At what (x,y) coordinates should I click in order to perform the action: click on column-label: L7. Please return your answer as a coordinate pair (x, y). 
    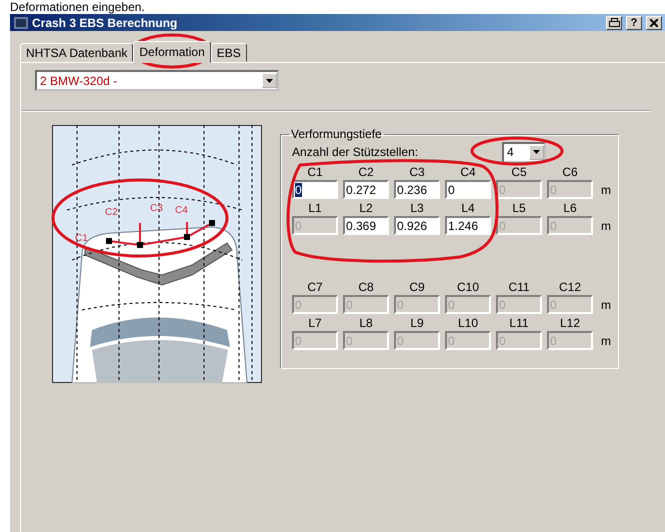
    Looking at the image, I should click on (315, 323).